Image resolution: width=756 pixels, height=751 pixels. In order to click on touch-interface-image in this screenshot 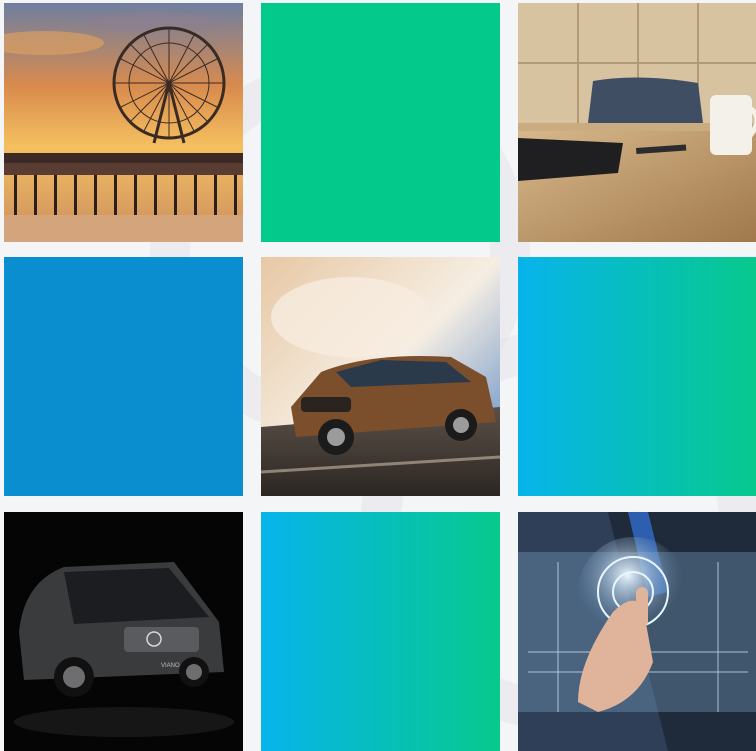, I will do `click(637, 631)`.